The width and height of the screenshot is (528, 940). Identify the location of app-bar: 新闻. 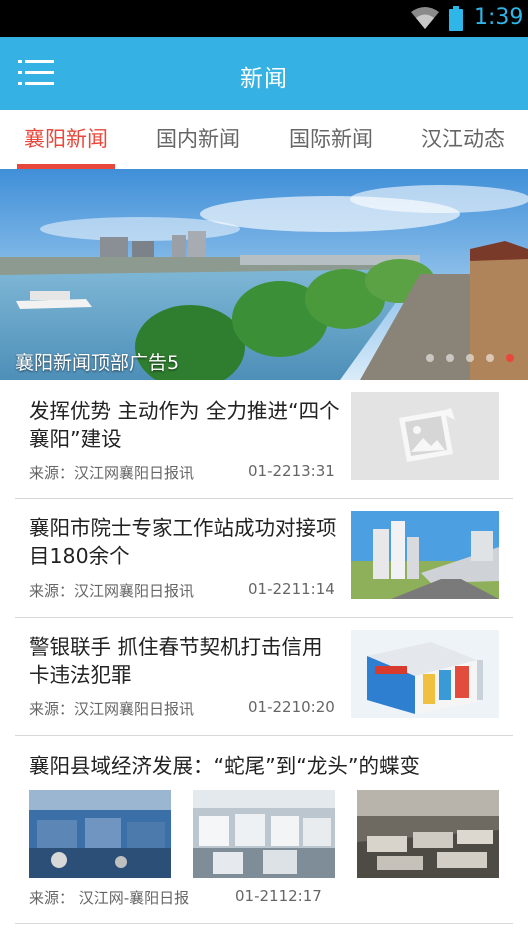
(264, 73).